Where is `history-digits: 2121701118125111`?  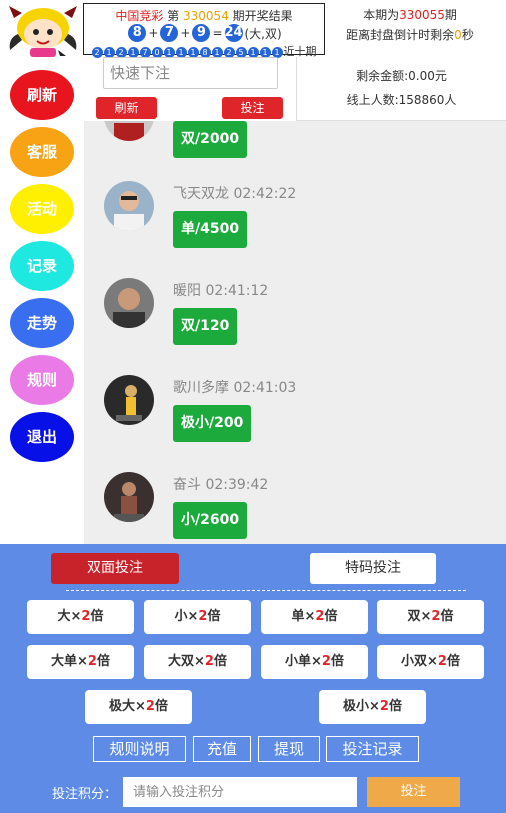 history-digits: 2121701118125111 is located at coordinates (187, 51).